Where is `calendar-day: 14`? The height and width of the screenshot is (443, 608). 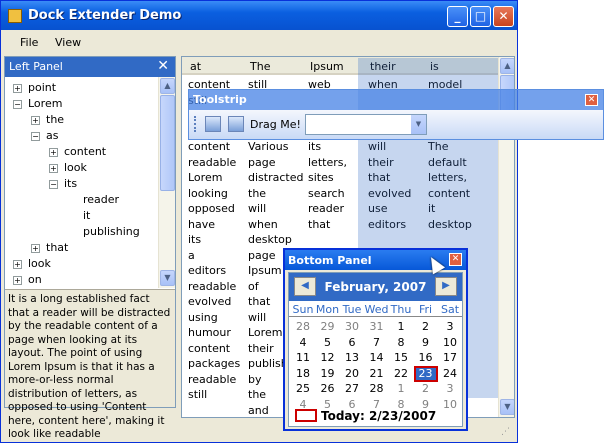
calendar-day: 14 is located at coordinates (377, 358).